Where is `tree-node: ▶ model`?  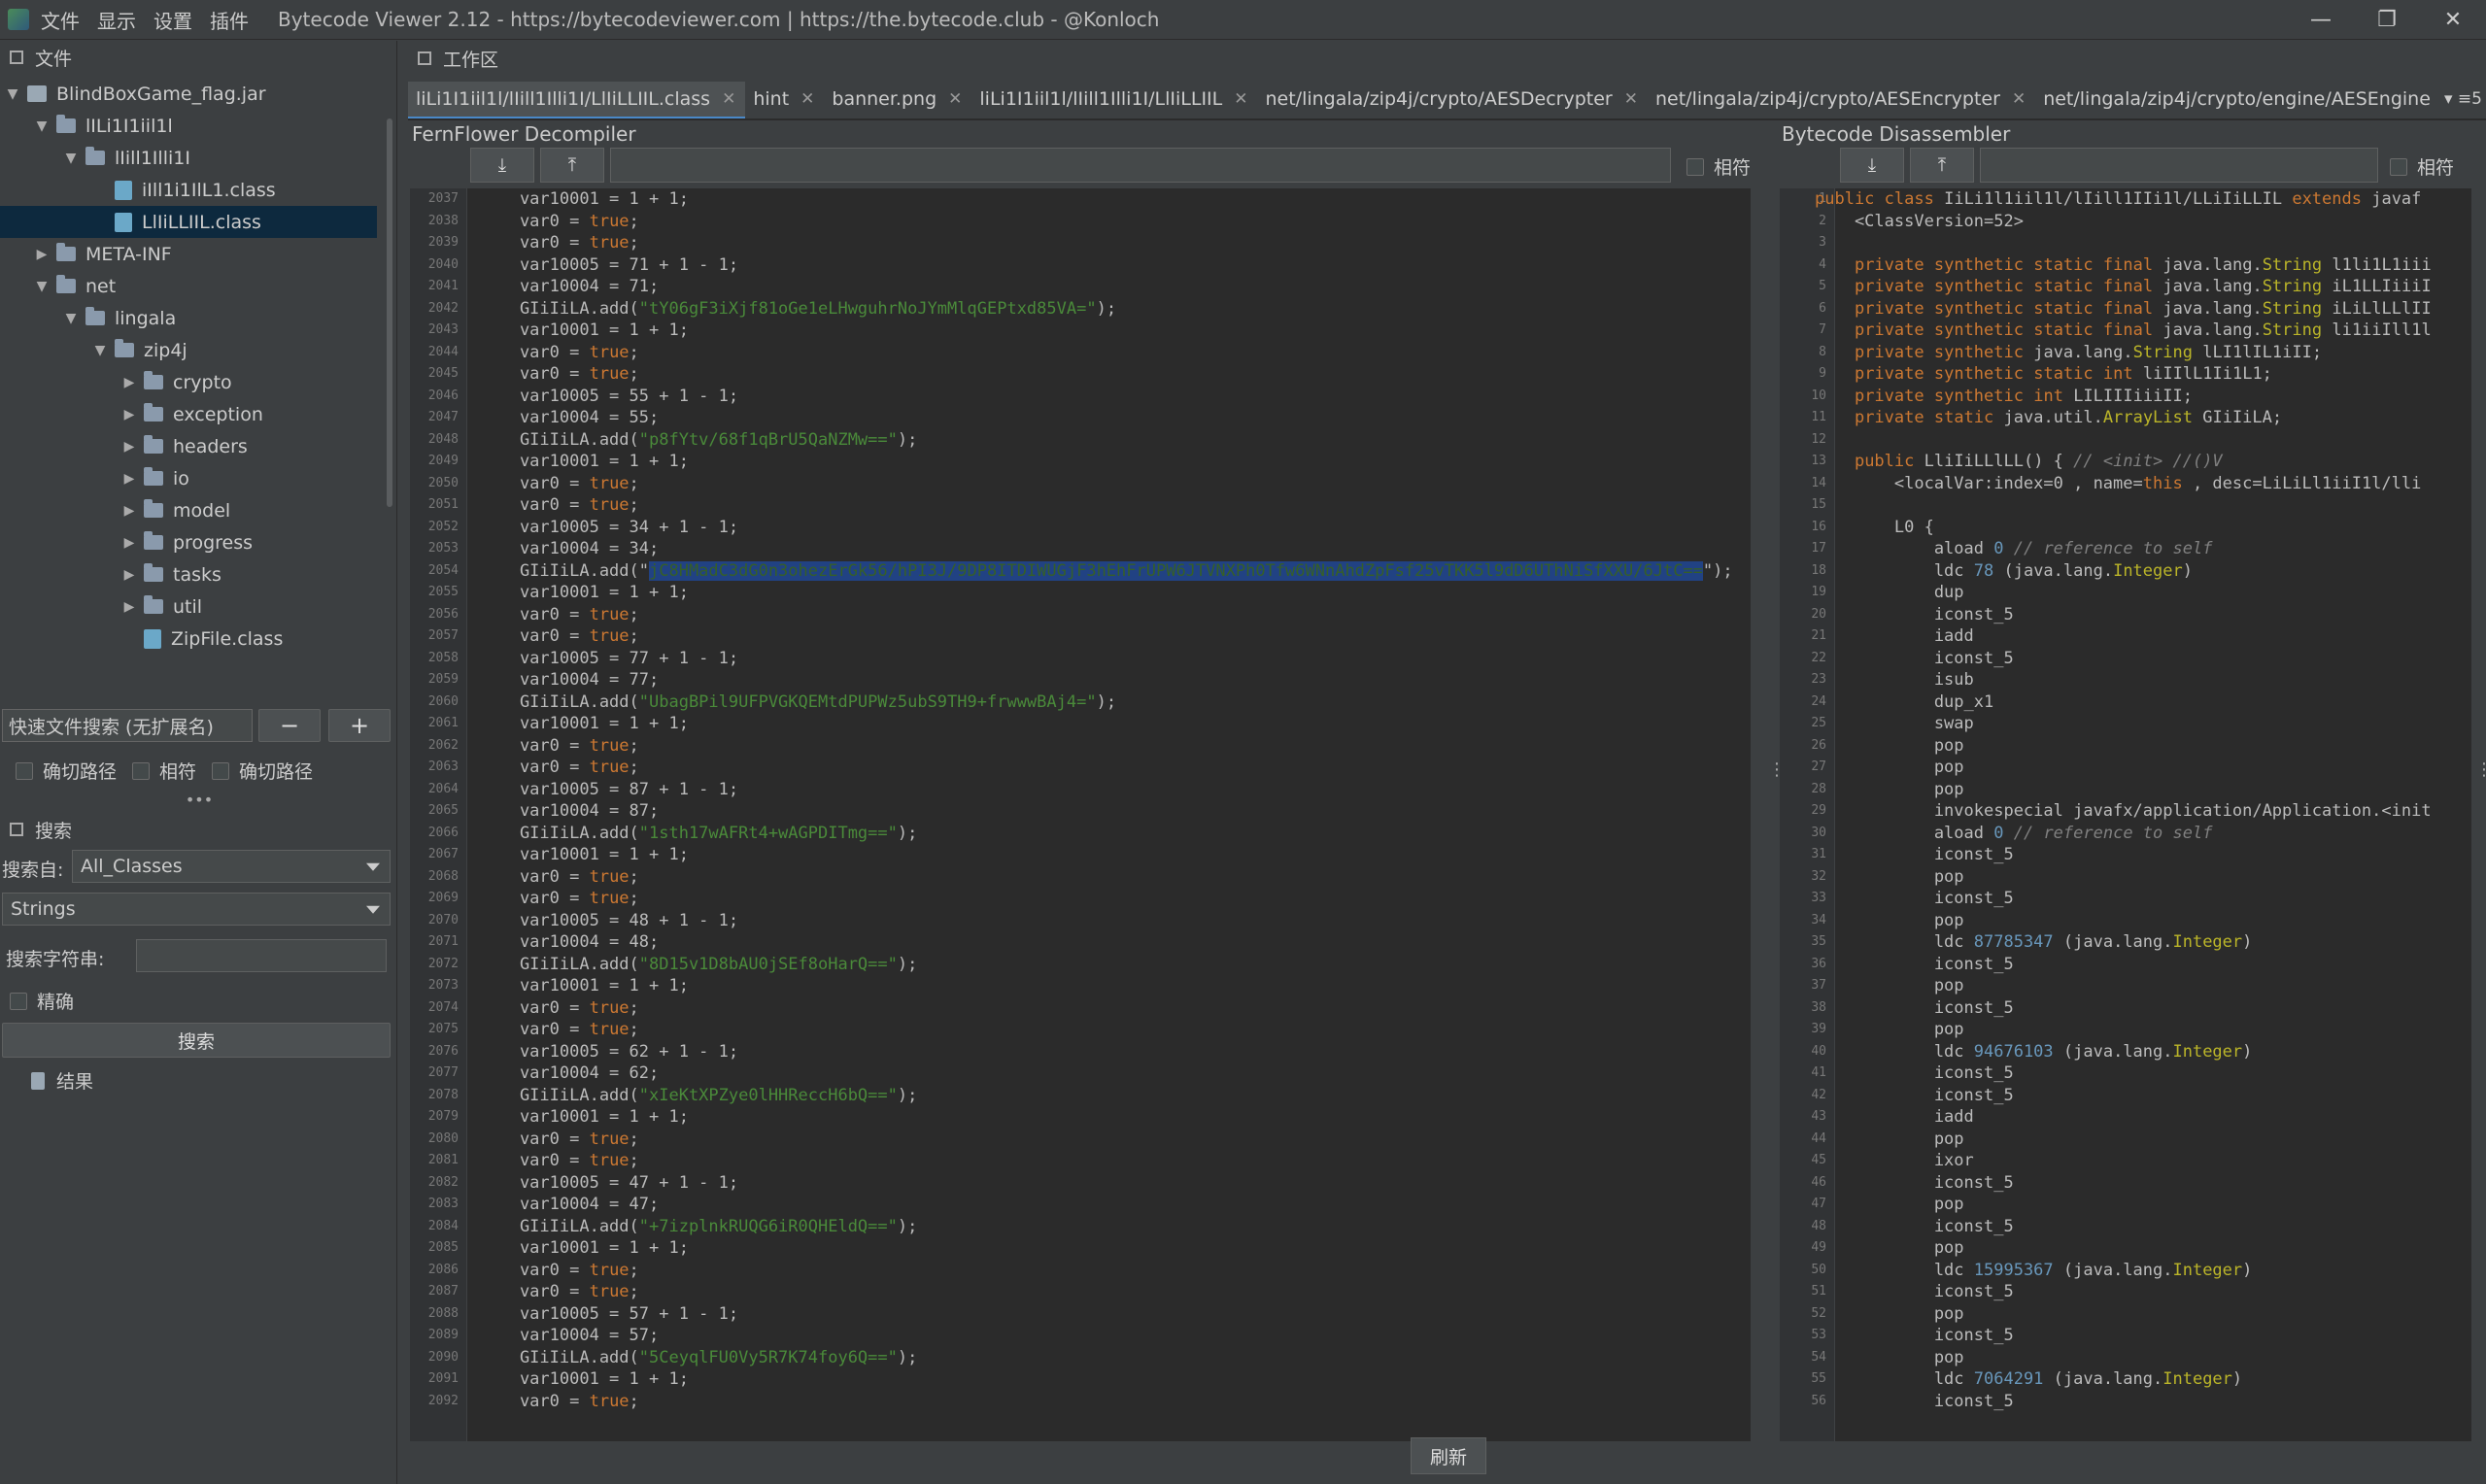 tree-node: ▶ model is located at coordinates (188, 510).